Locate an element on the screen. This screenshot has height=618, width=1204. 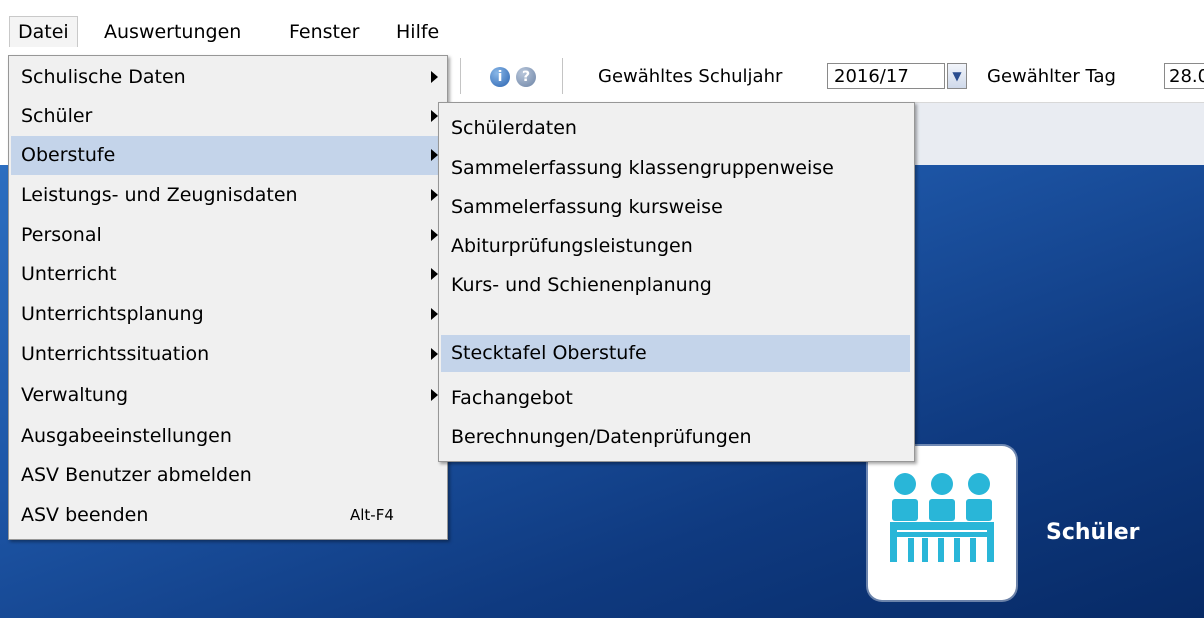
menu-datei: Datei is located at coordinates (43, 31).